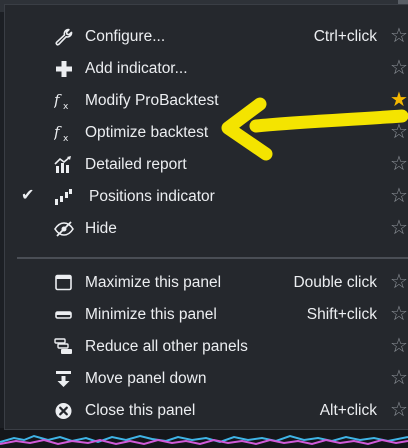 The height and width of the screenshot is (448, 408). What do you see at coordinates (64, 315) in the screenshot?
I see `minimize-icon` at bounding box center [64, 315].